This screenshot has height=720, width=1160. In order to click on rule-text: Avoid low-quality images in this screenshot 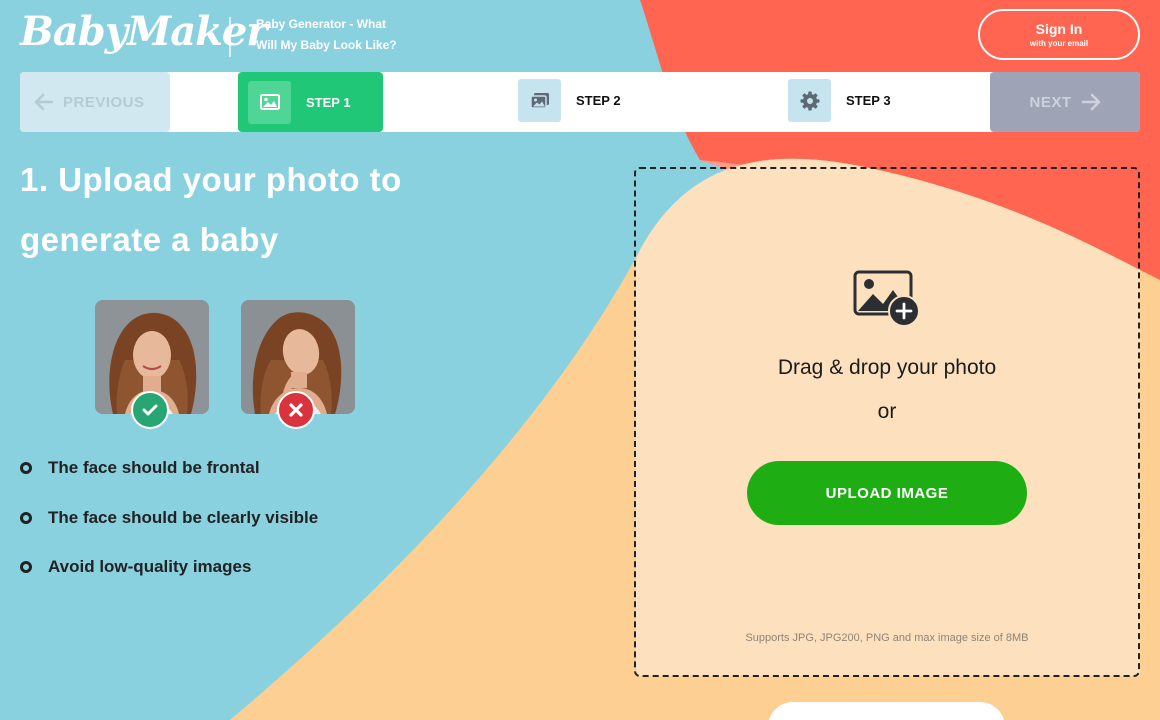, I will do `click(150, 566)`.